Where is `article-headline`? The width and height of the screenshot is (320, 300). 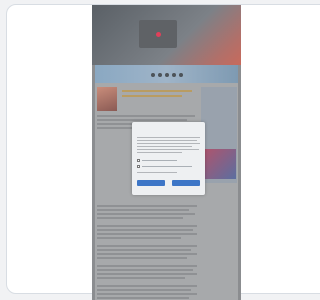 article-headline is located at coordinates (157, 91).